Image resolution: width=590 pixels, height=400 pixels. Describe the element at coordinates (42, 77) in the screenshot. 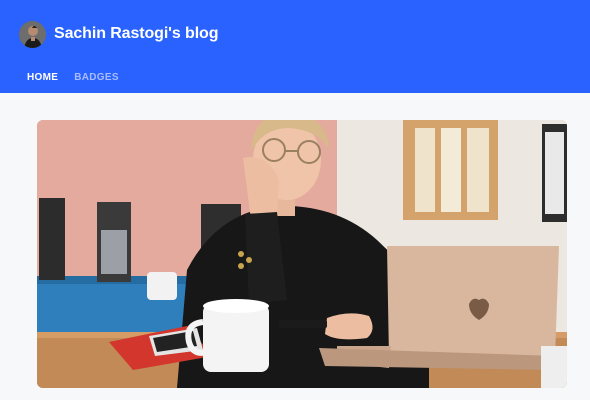

I see `nav-home: HOME` at that location.